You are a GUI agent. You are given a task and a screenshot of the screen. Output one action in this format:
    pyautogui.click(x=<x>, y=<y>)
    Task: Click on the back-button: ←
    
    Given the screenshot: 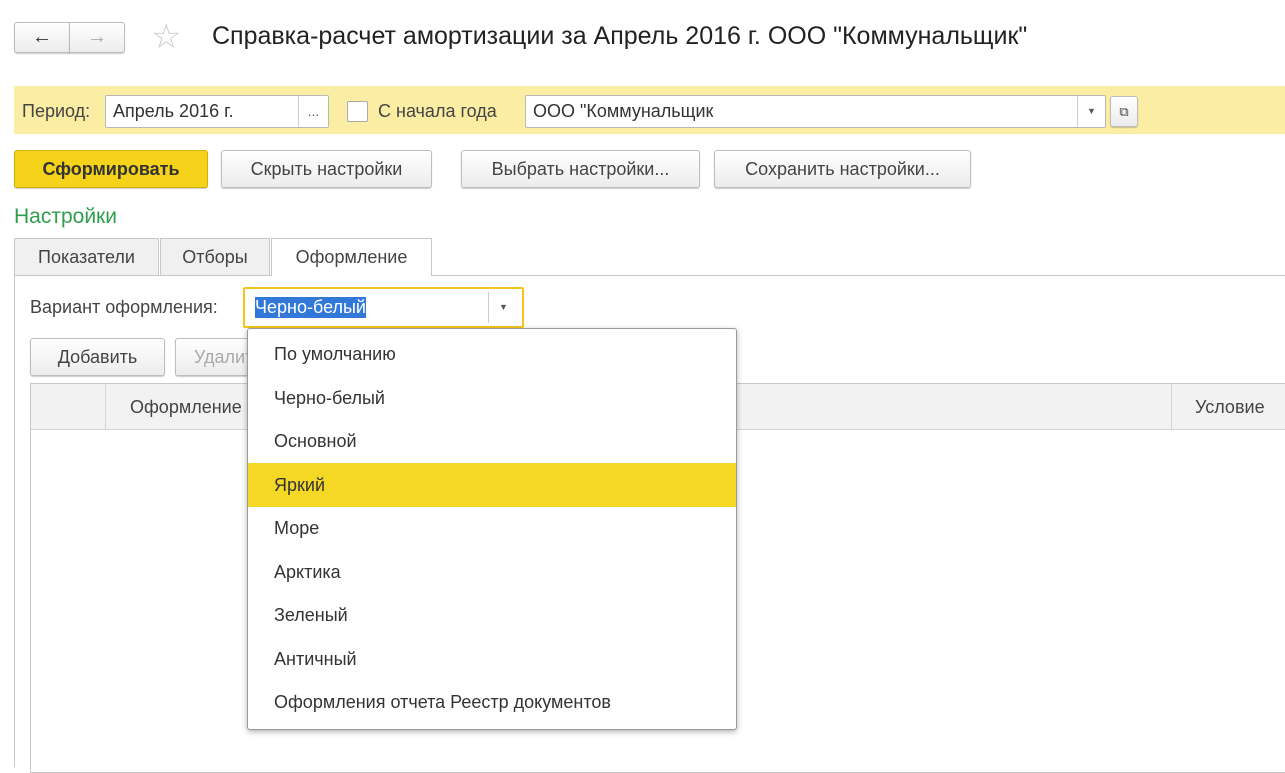 What is the action you would take?
    pyautogui.click(x=42, y=37)
    